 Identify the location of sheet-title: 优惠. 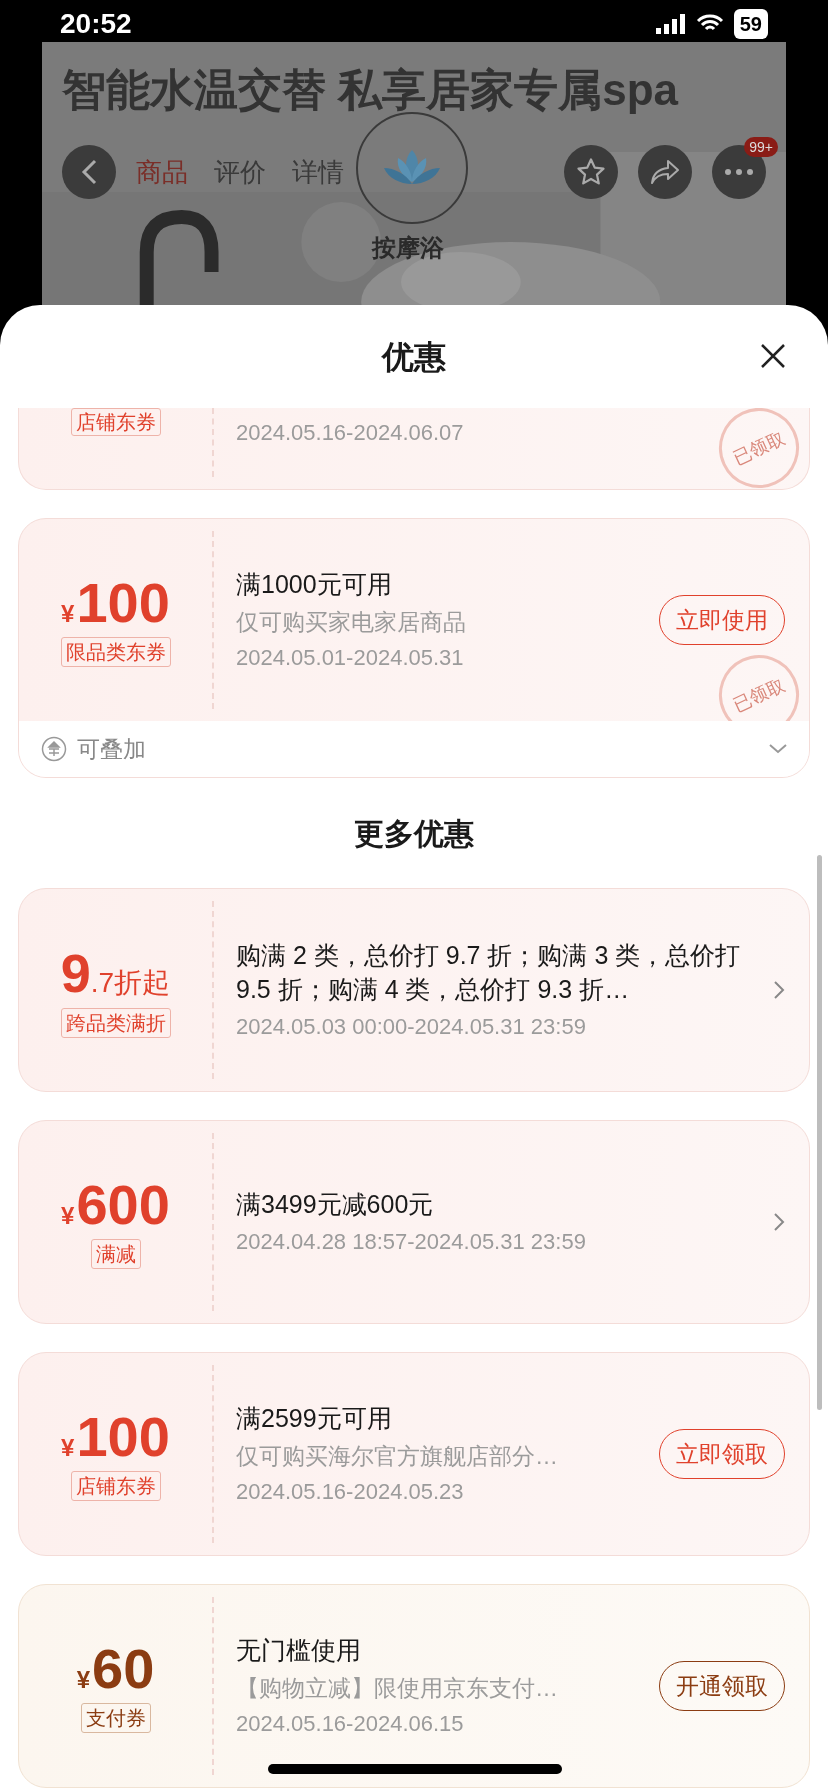
(414, 357).